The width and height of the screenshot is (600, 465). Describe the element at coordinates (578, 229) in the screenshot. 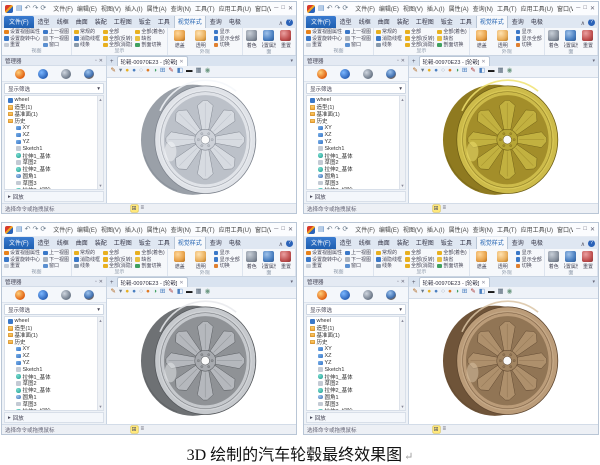

I see `minimize-icon: ─` at that location.